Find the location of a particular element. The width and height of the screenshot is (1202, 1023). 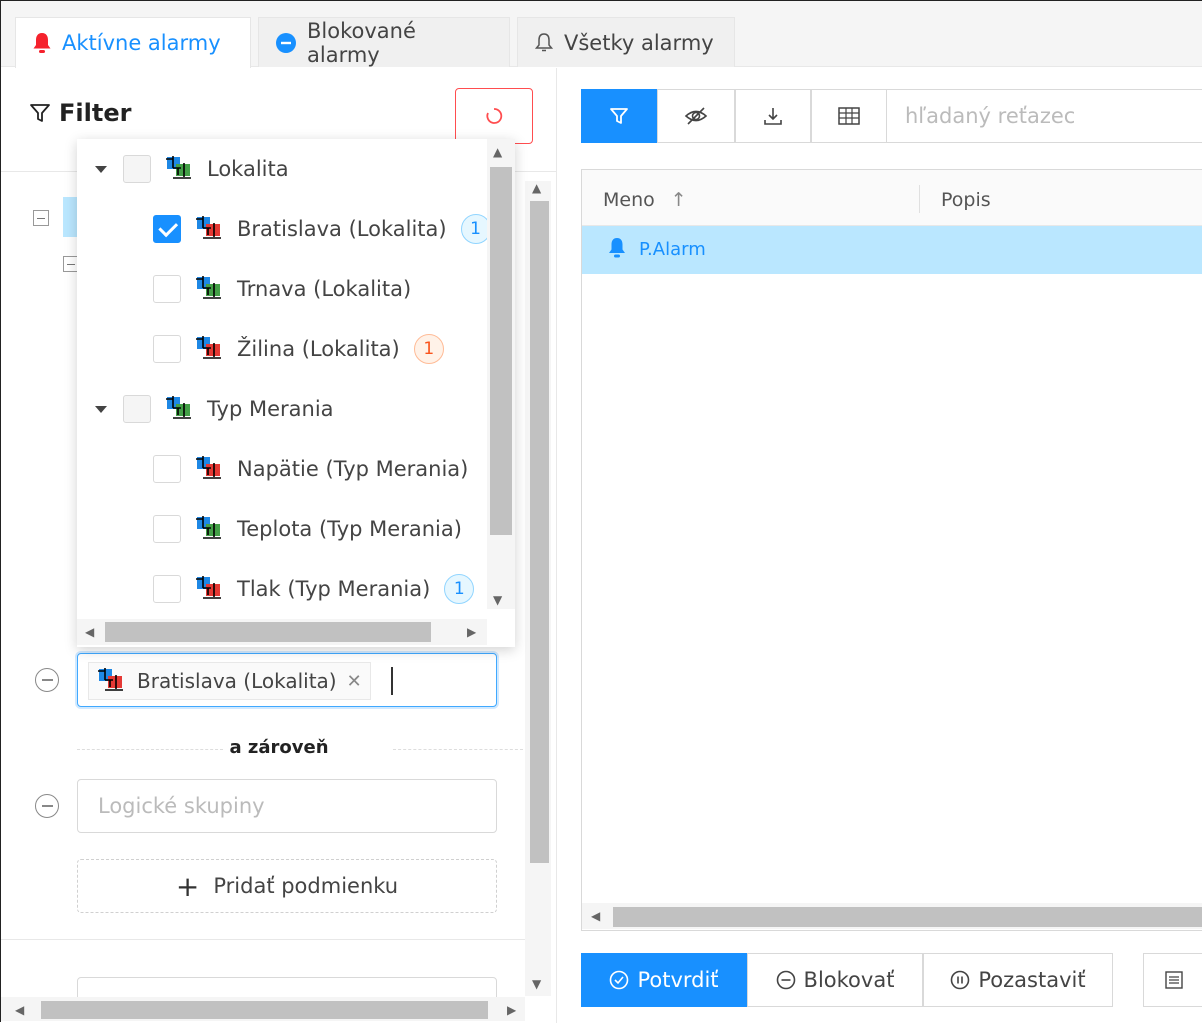

tree-item: Napätie (Typ Merania) is located at coordinates (310, 469).